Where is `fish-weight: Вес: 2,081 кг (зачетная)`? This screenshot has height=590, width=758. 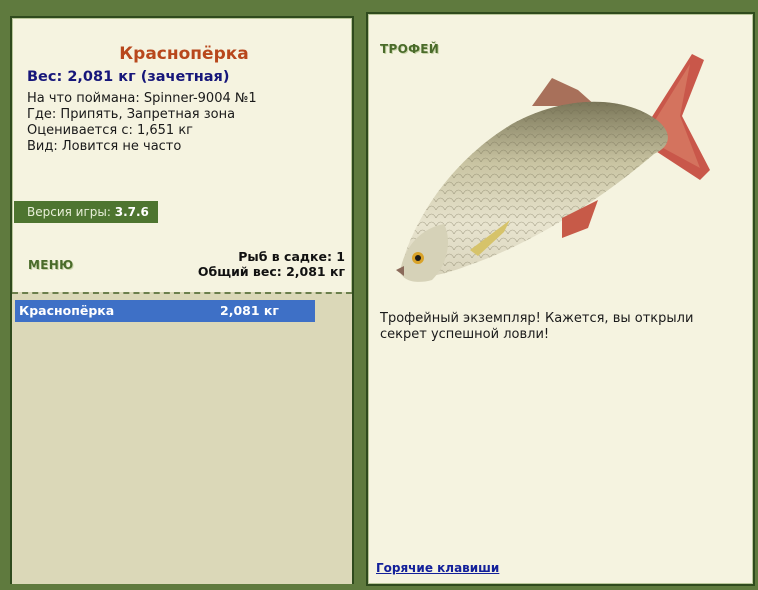
fish-weight: Вес: 2,081 кг (зачетная) is located at coordinates (128, 77).